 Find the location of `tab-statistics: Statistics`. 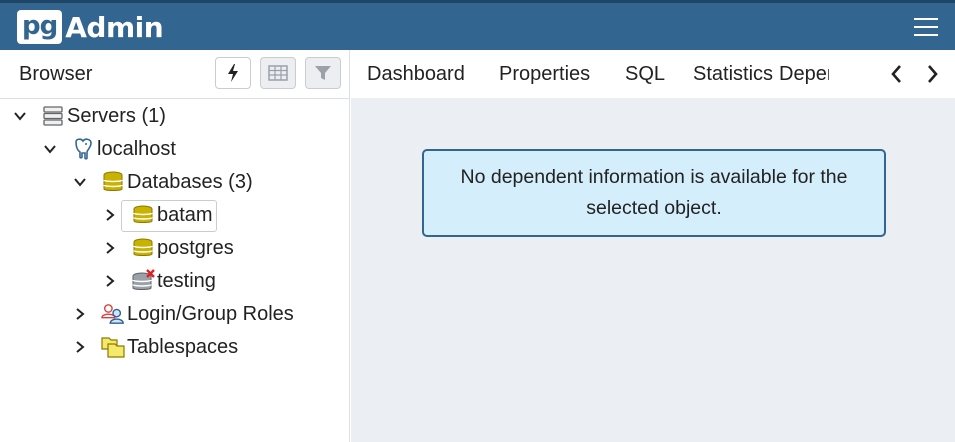

tab-statistics: Statistics is located at coordinates (733, 74).